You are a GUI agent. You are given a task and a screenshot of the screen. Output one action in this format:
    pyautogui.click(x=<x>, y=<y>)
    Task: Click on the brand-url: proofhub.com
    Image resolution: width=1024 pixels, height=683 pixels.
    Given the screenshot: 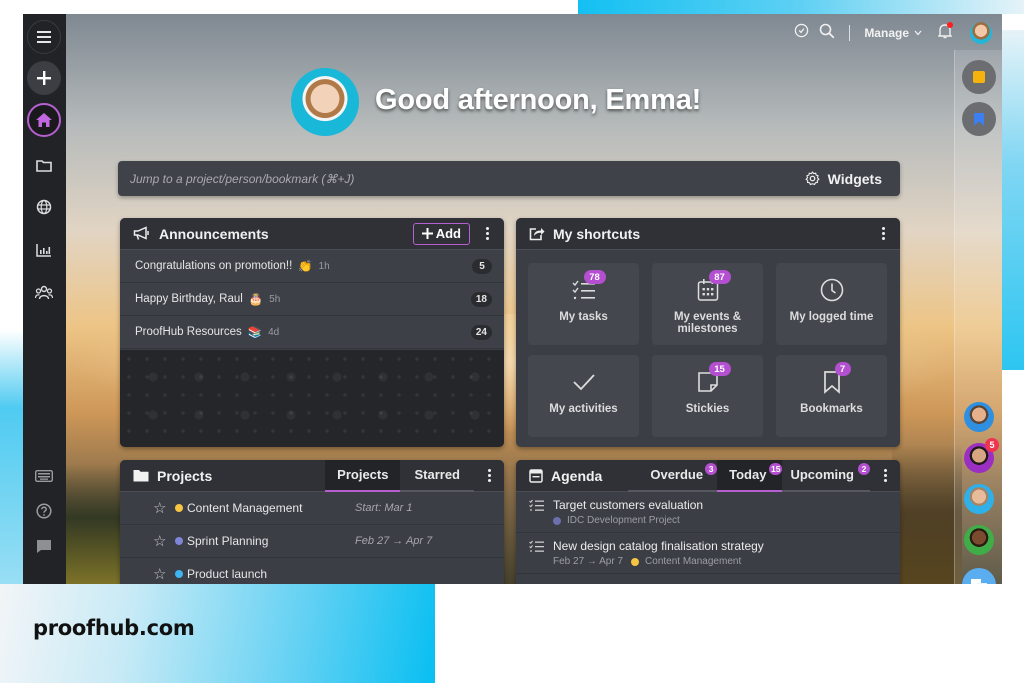 What is the action you would take?
    pyautogui.click(x=114, y=628)
    